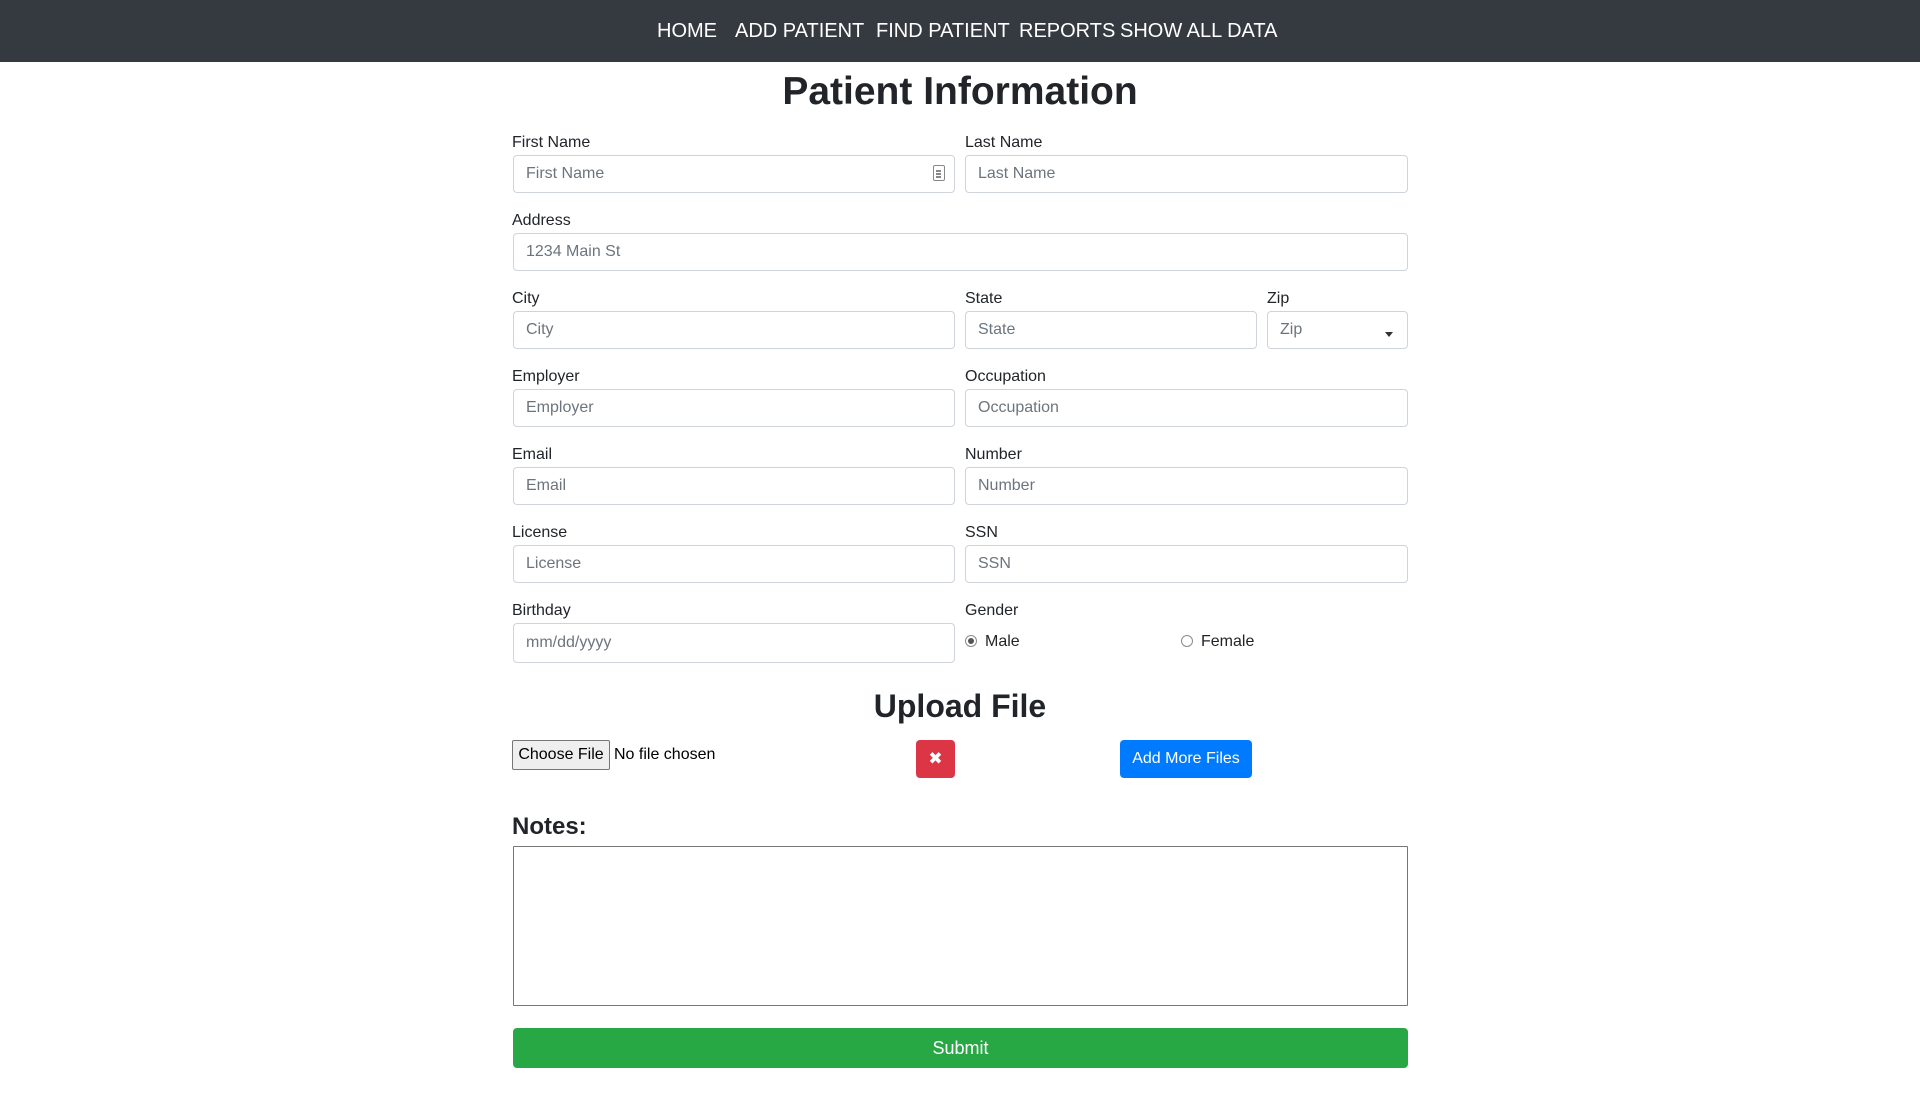 The width and height of the screenshot is (1920, 1108). Describe the element at coordinates (1291, 329) in the screenshot. I see `zip-select-value: Zip` at that location.